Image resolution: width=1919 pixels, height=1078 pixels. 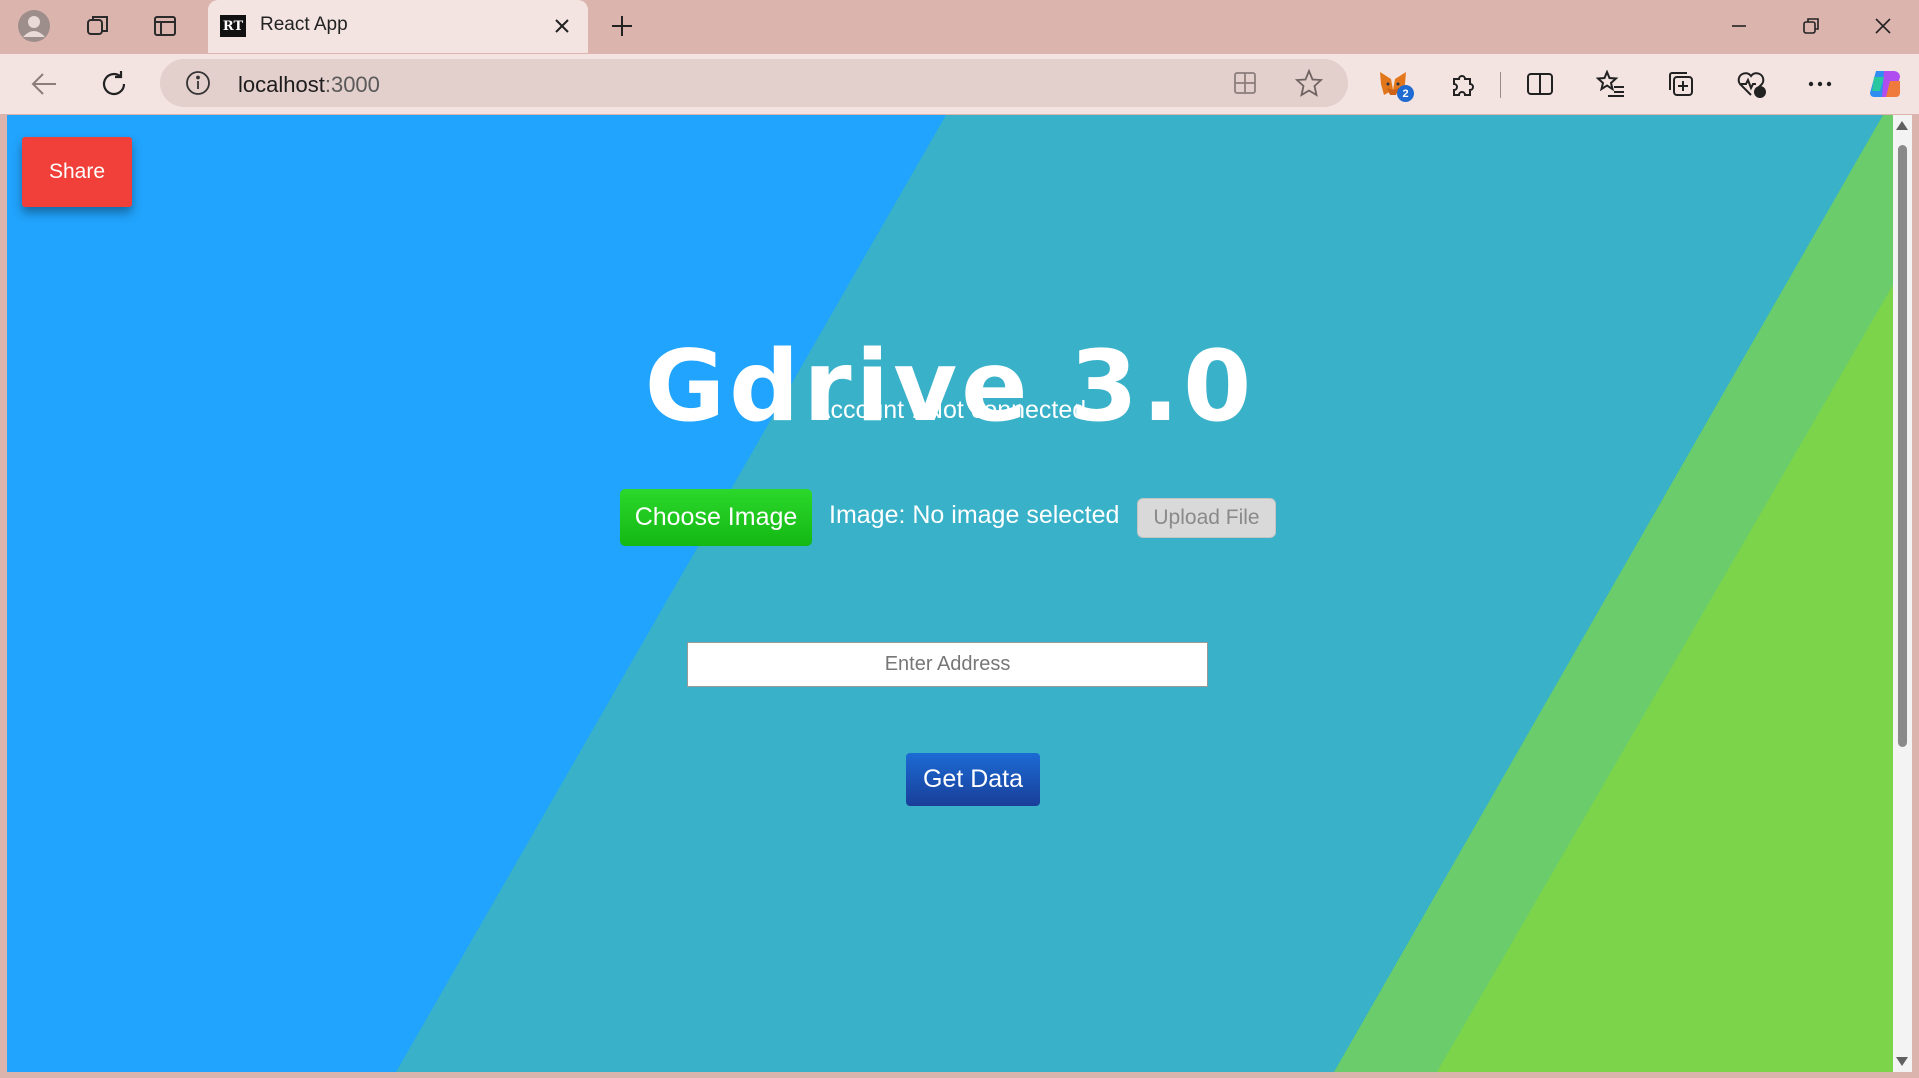 What do you see at coordinates (1751, 84) in the screenshot?
I see `browser-essentials-icon` at bounding box center [1751, 84].